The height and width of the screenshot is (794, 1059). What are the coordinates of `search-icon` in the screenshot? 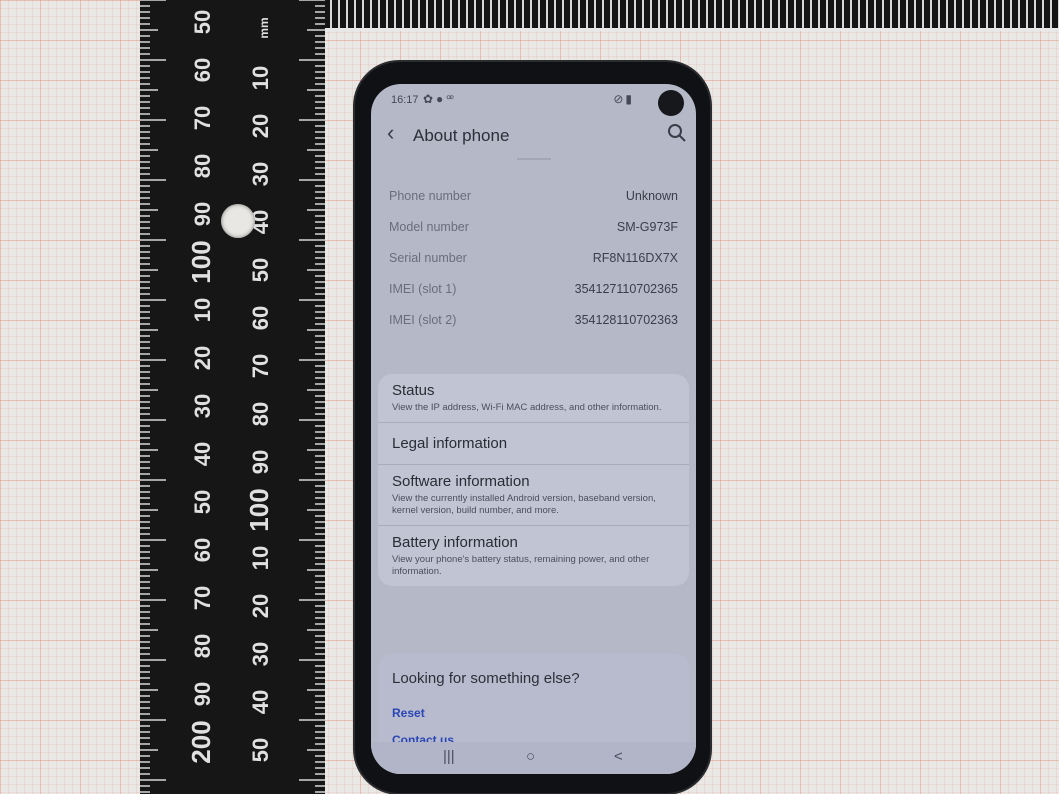 It's located at (677, 133).